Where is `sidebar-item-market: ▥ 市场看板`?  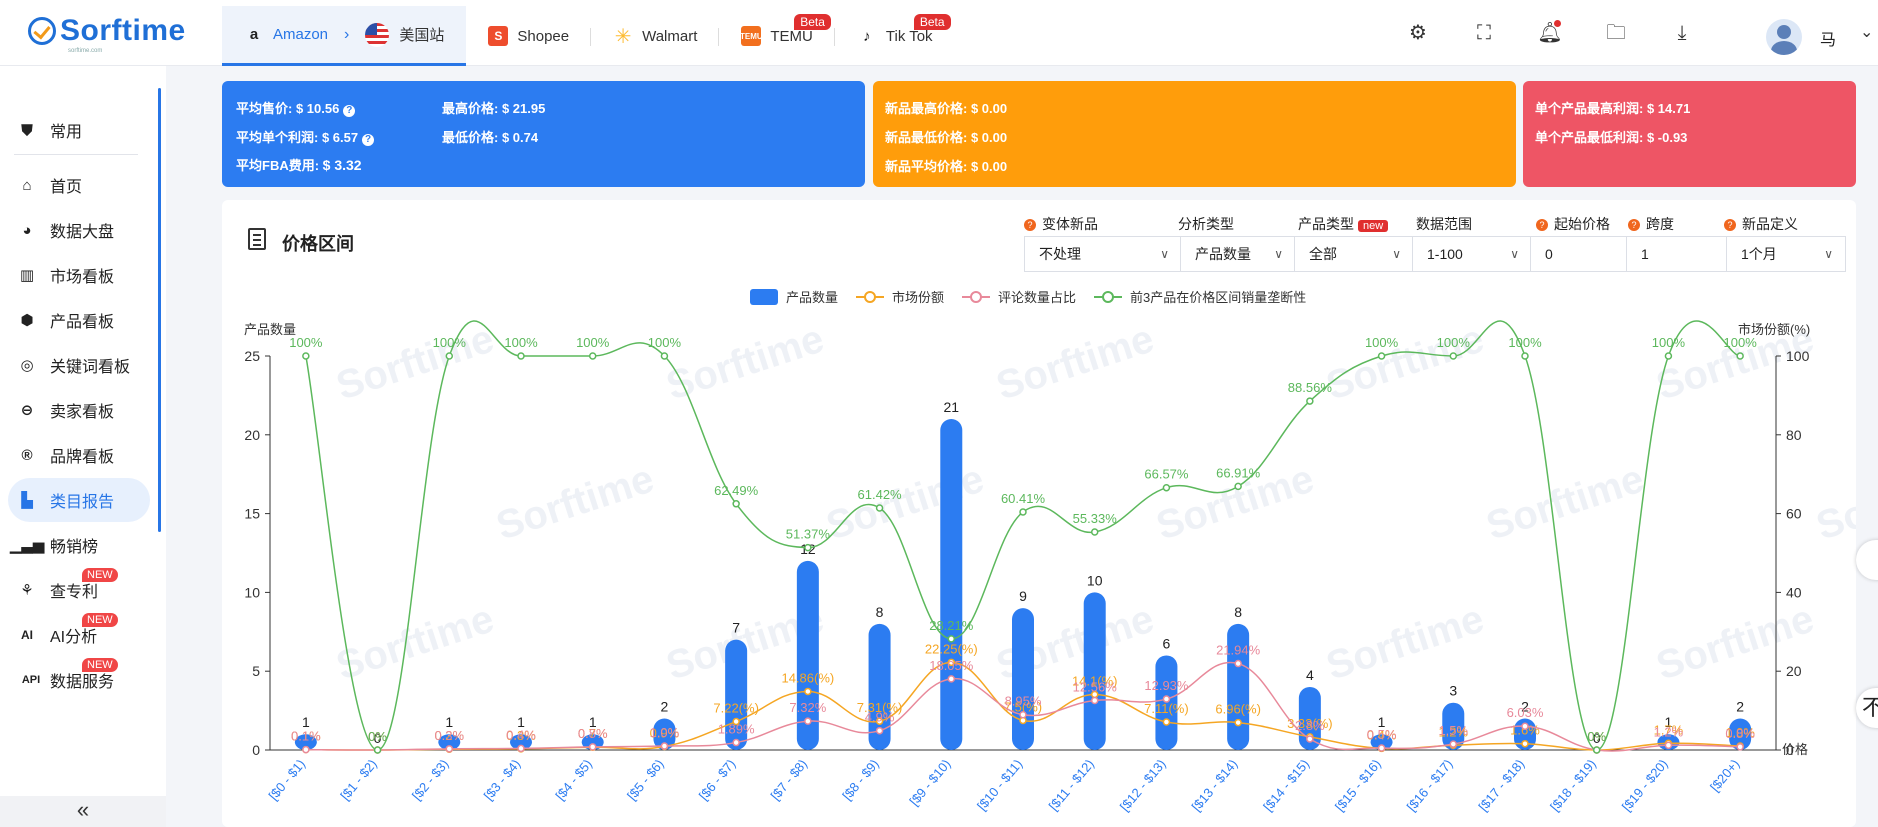
sidebar-item-market: ▥ 市场看板 is located at coordinates (79, 275).